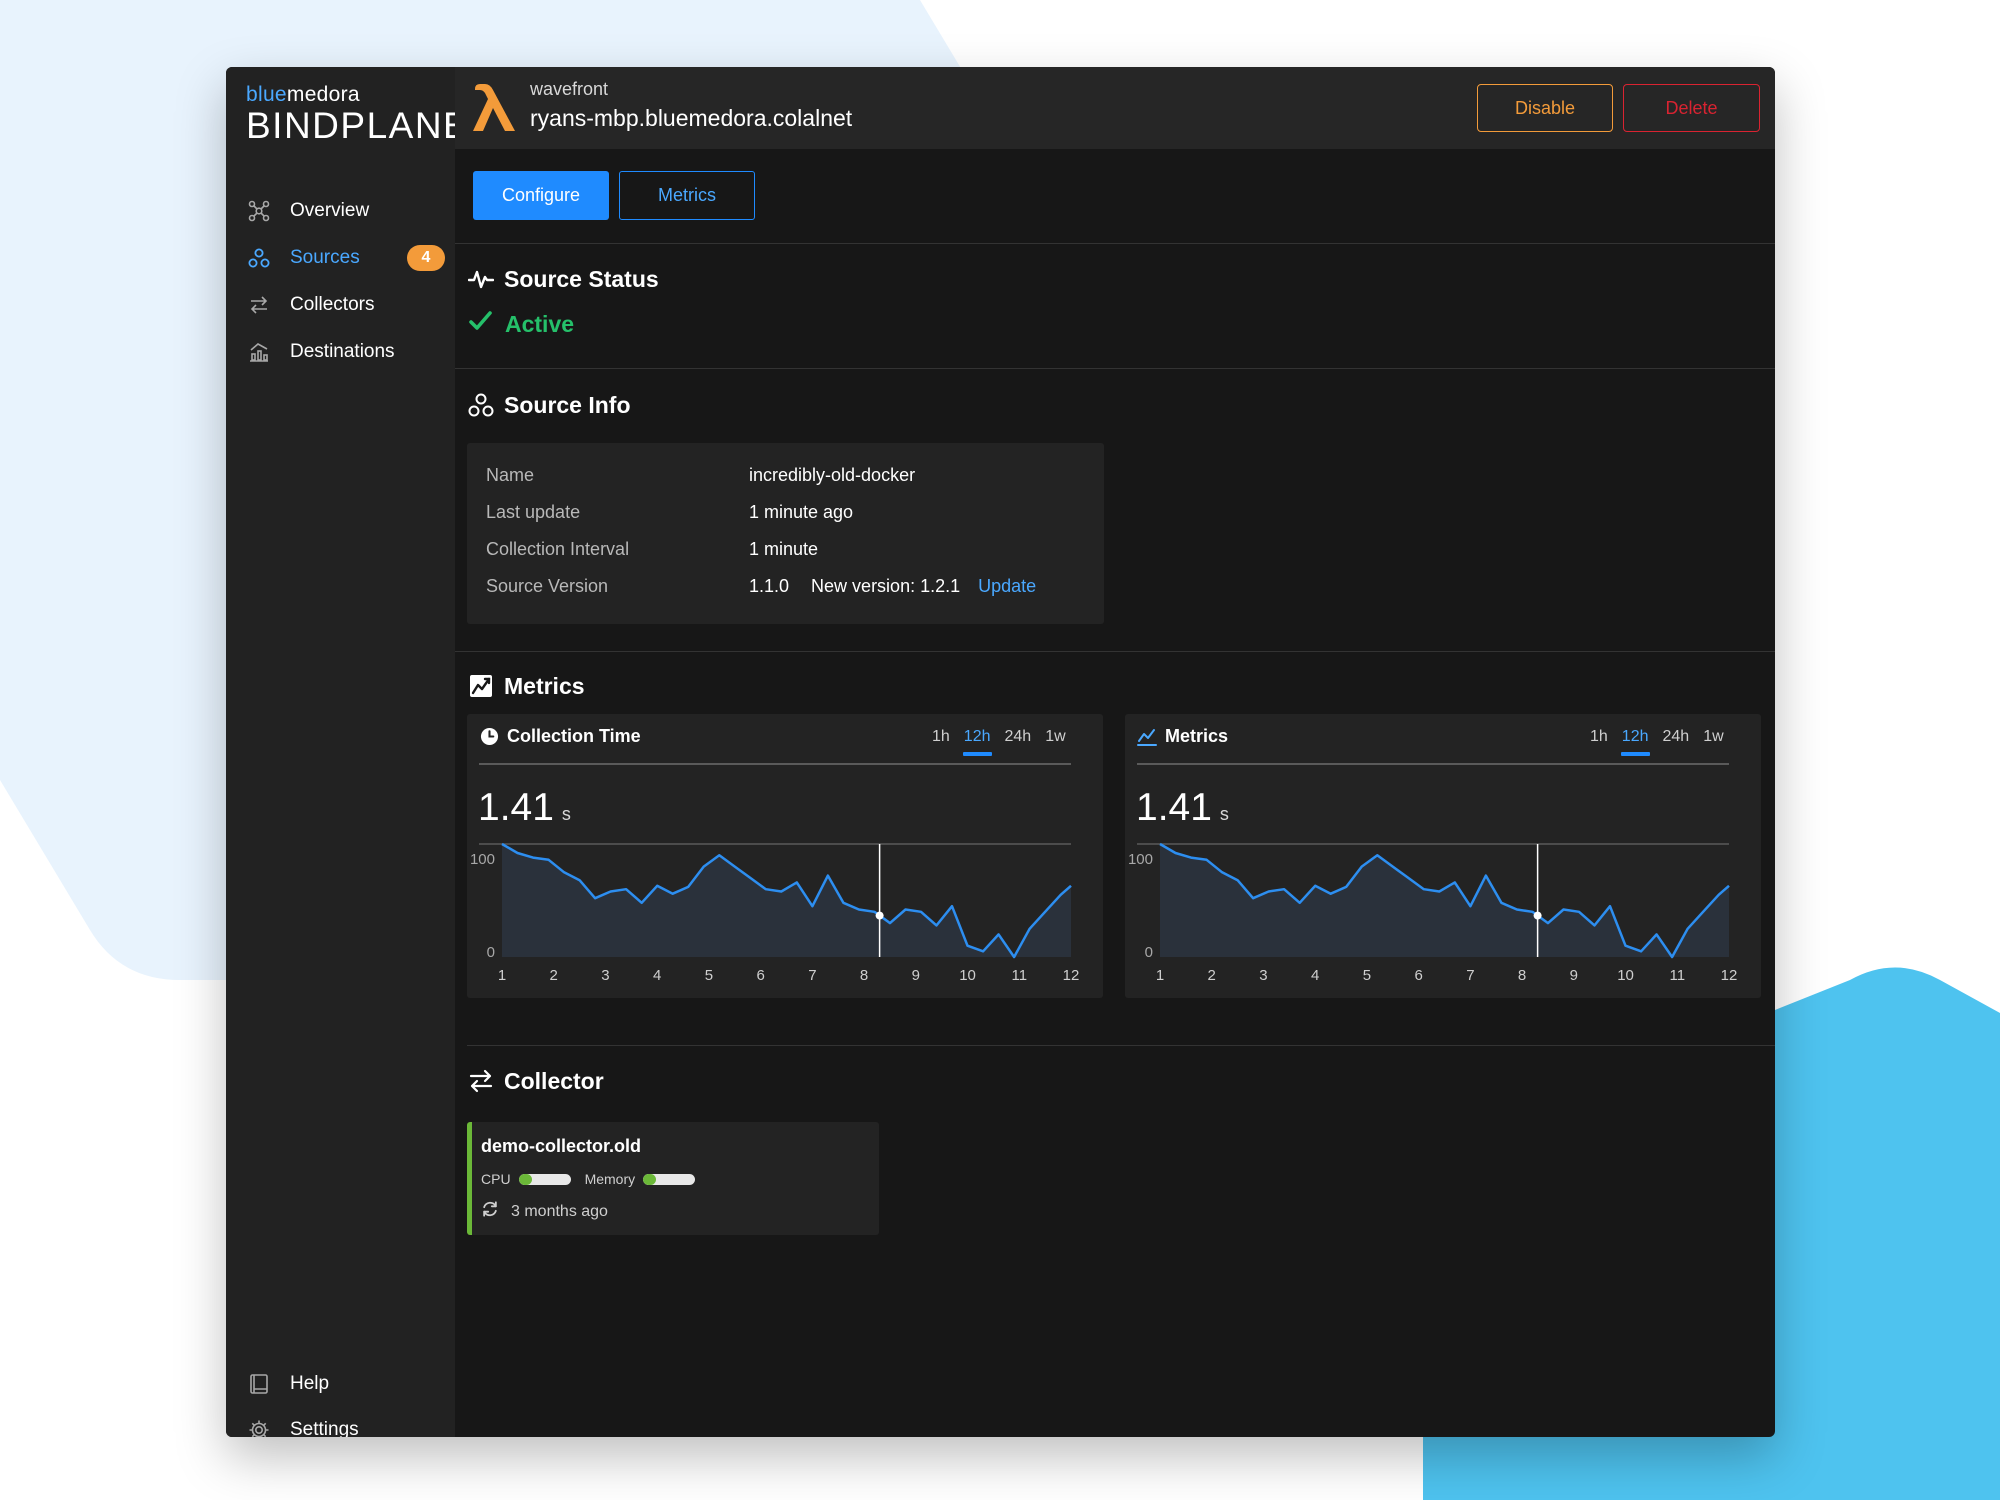  What do you see at coordinates (259, 258) in the screenshot?
I see `sources-icon` at bounding box center [259, 258].